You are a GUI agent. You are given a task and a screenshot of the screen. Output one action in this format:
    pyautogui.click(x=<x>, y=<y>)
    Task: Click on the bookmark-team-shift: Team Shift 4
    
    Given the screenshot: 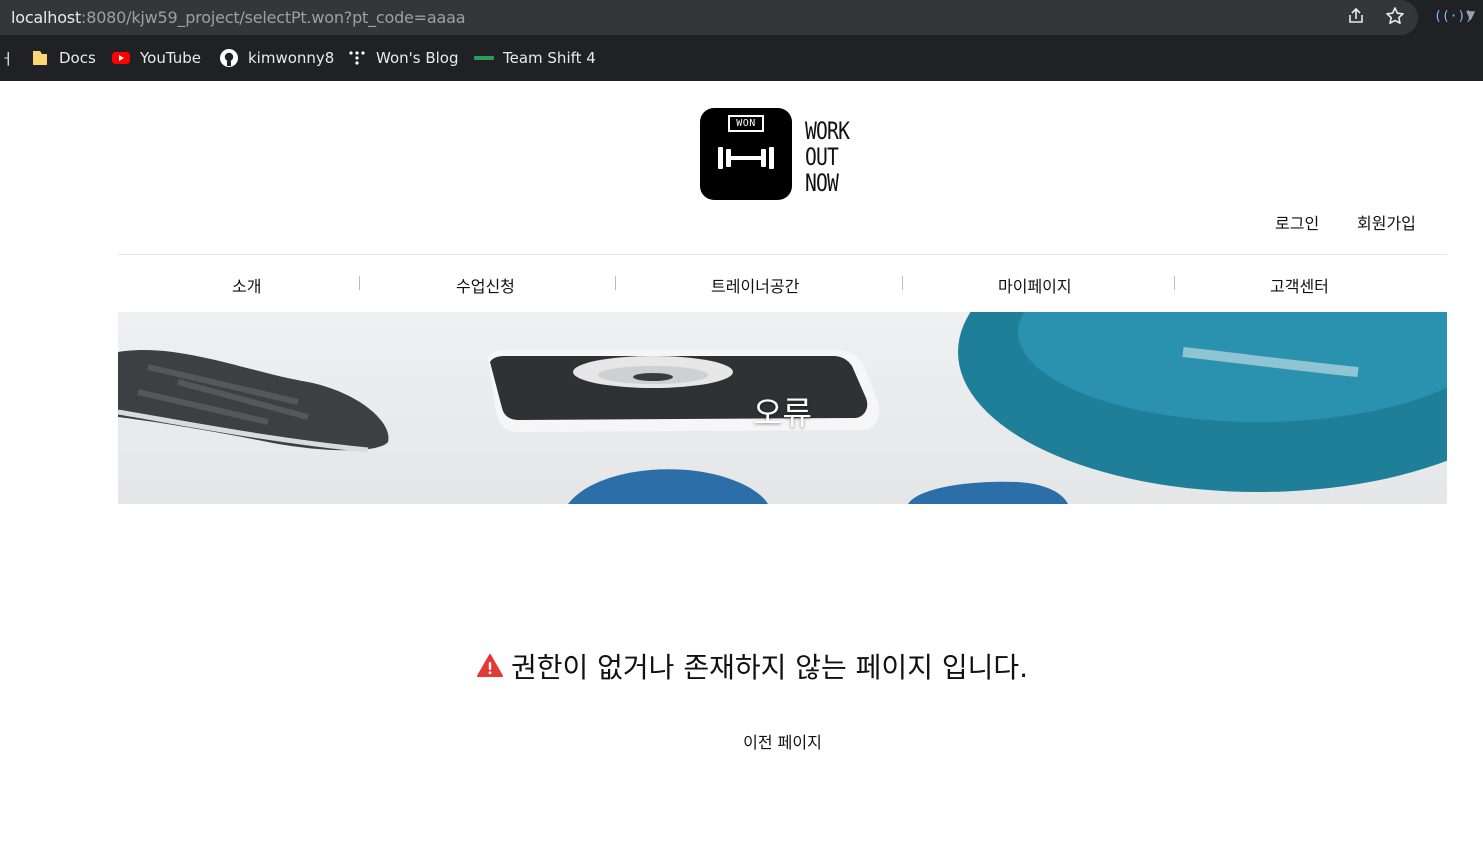 What is the action you would take?
    pyautogui.click(x=535, y=58)
    